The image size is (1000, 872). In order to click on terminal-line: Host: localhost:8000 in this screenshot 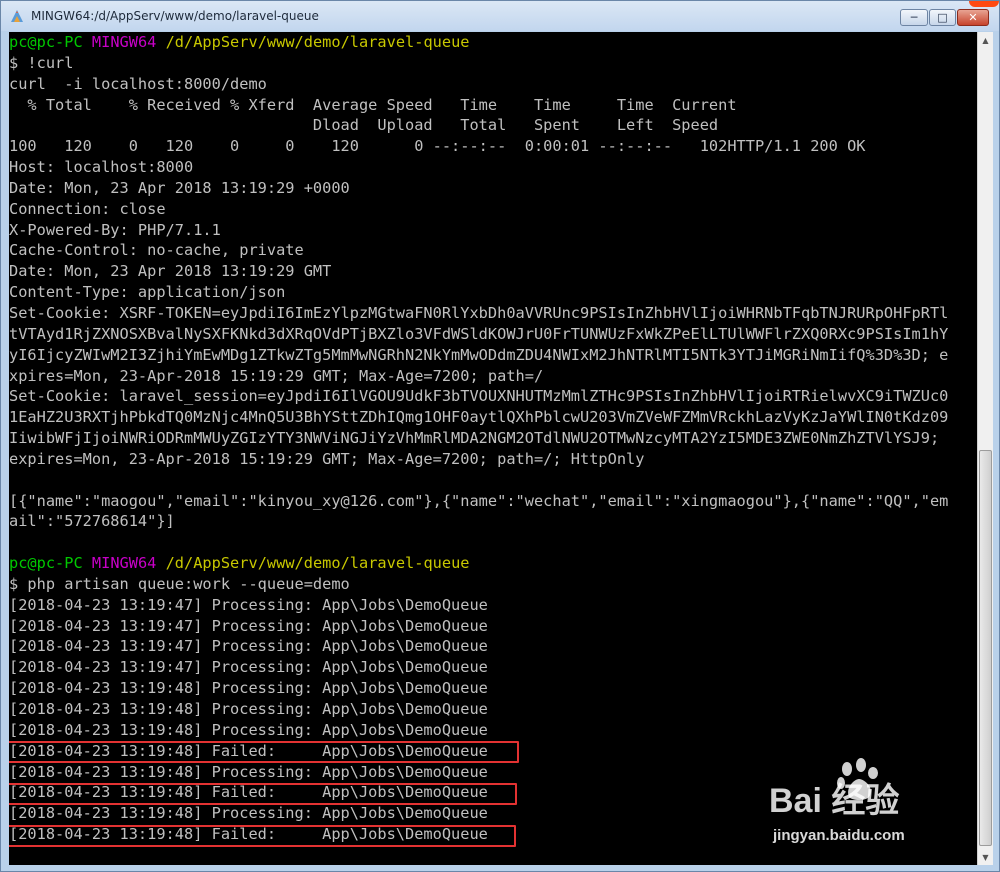, I will do `click(493, 167)`.